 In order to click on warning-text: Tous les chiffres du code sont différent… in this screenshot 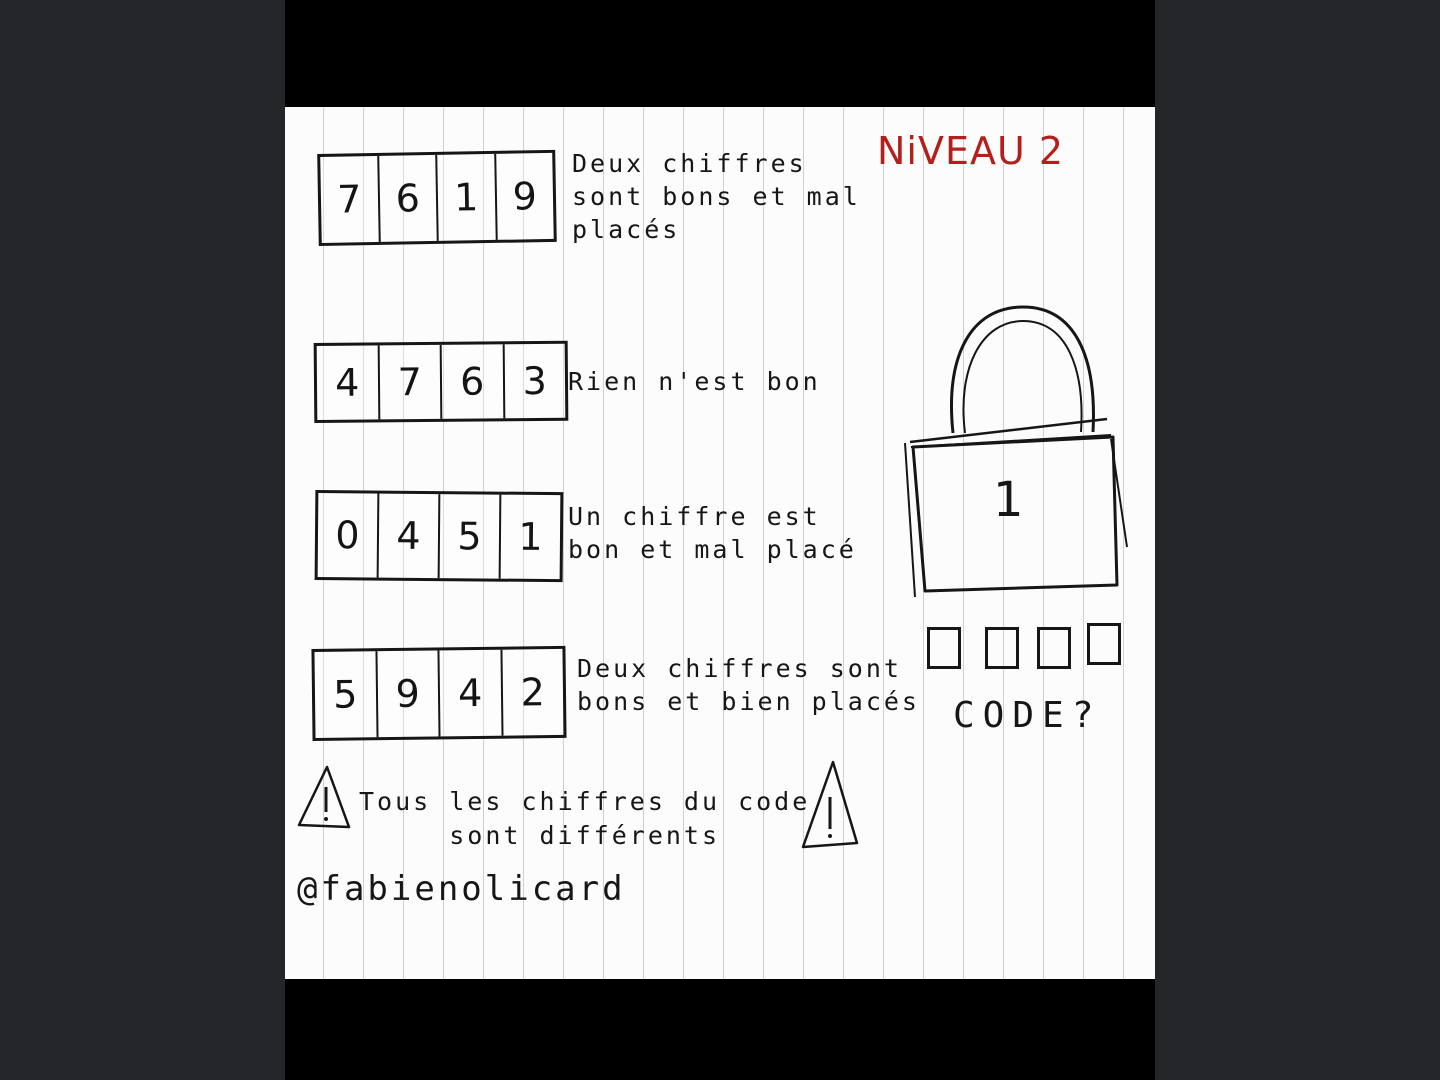, I will do `click(585, 818)`.